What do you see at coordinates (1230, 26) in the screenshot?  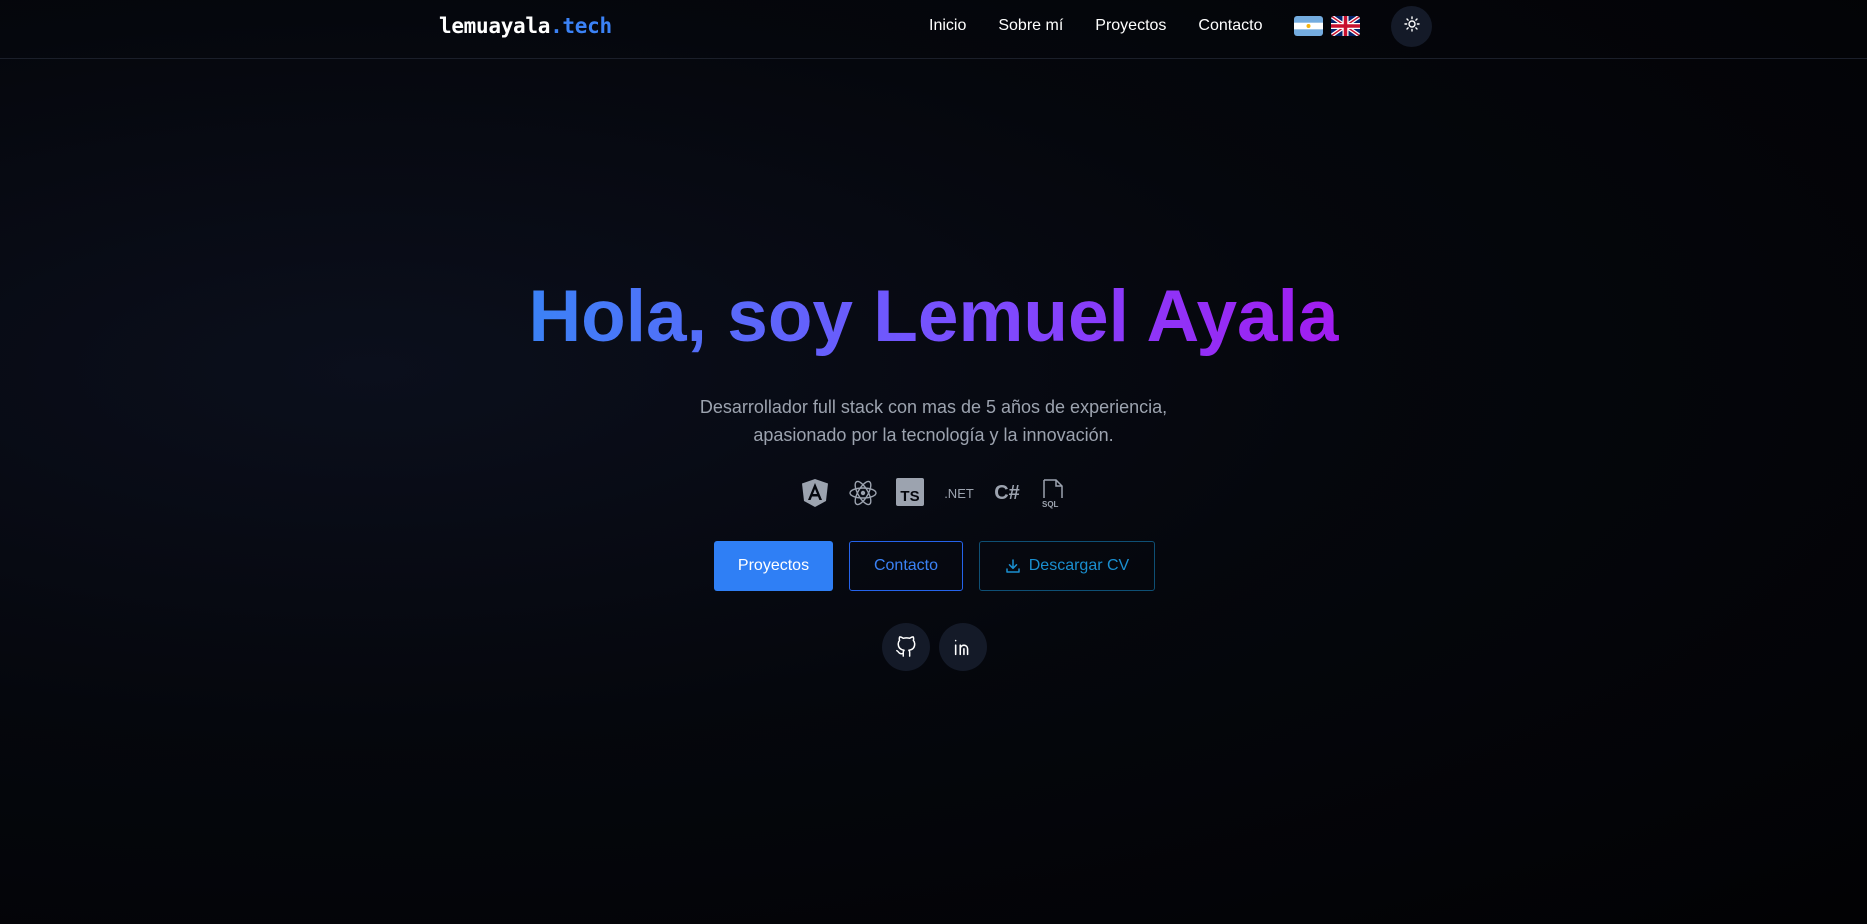 I see `nav-link-contacto: Contacto` at bounding box center [1230, 26].